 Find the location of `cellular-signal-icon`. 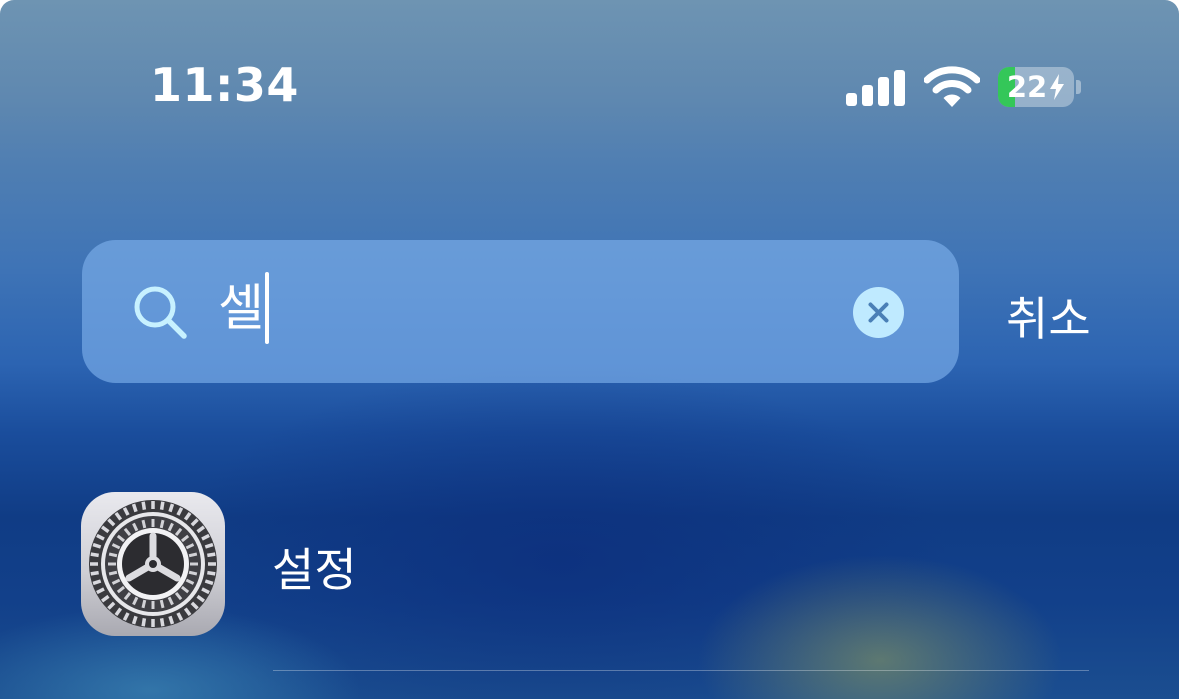

cellular-signal-icon is located at coordinates (876, 88).